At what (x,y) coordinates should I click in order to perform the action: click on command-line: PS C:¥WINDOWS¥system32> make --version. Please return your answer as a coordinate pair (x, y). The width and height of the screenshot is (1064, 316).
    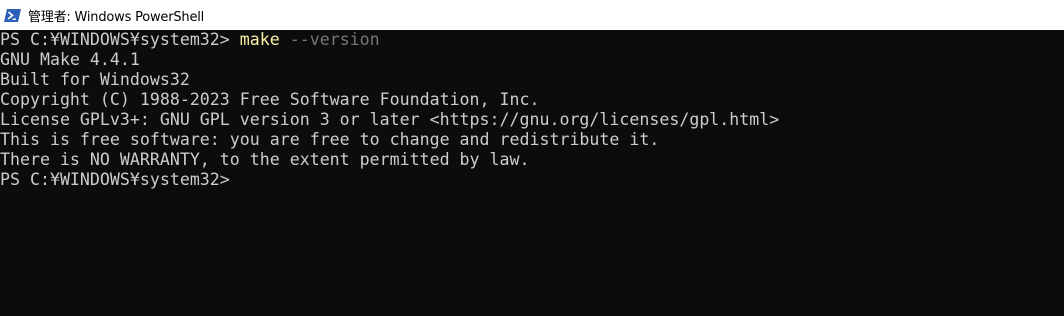
    Looking at the image, I should click on (532, 40).